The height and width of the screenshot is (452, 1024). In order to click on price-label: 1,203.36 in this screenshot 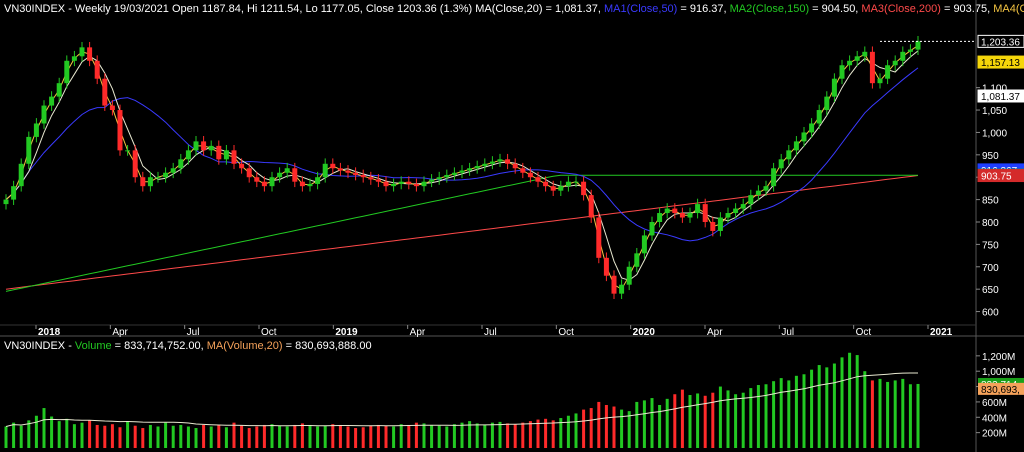, I will do `click(1000, 42)`.